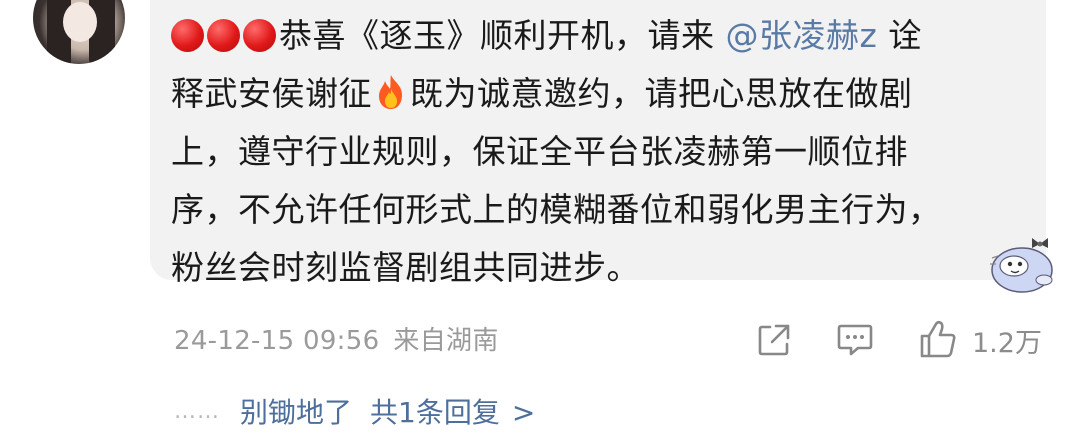 This screenshot has height=433, width=1080. What do you see at coordinates (271, 93) in the screenshot?
I see `comment-line-b-head: 释武安侯谢征` at bounding box center [271, 93].